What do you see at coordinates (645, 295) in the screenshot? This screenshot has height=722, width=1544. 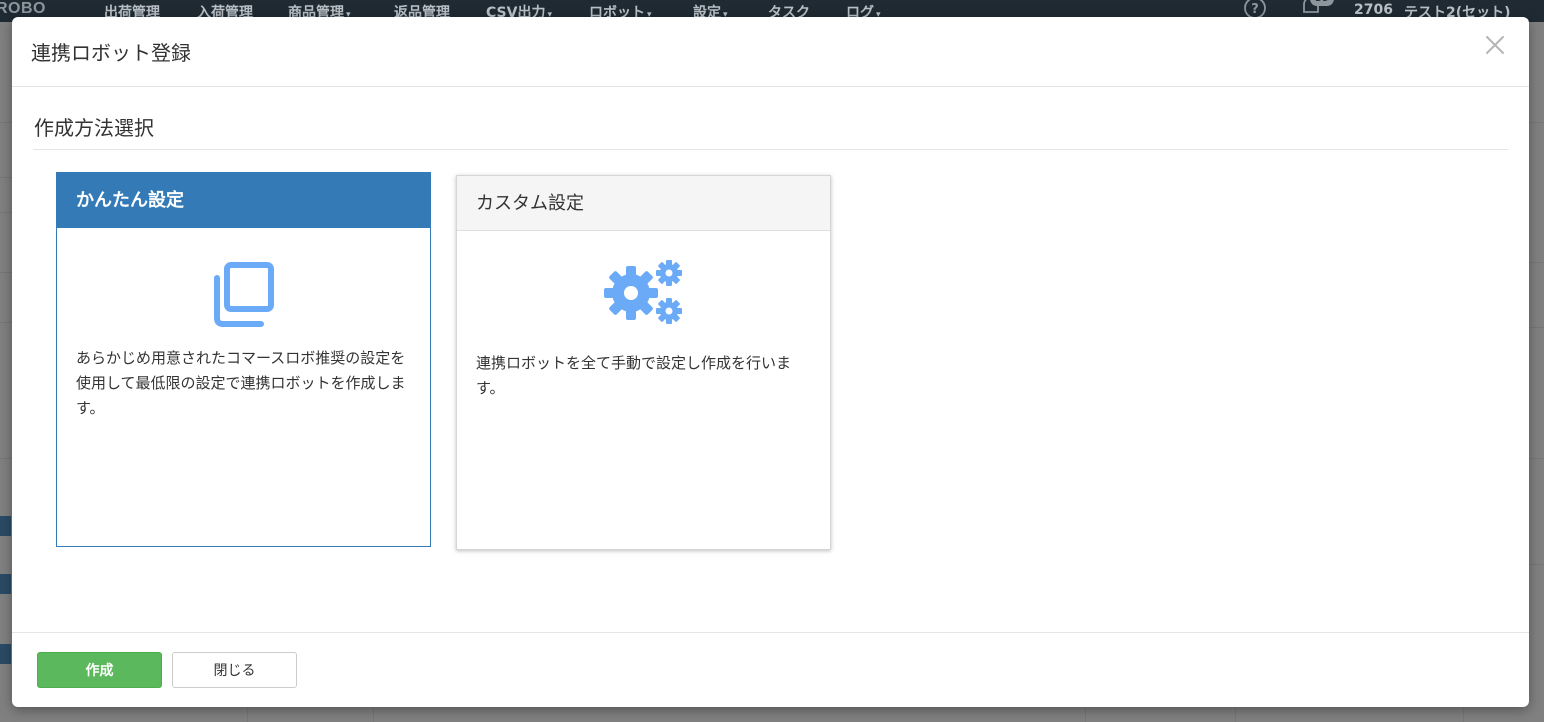 I see `gears-icon` at bounding box center [645, 295].